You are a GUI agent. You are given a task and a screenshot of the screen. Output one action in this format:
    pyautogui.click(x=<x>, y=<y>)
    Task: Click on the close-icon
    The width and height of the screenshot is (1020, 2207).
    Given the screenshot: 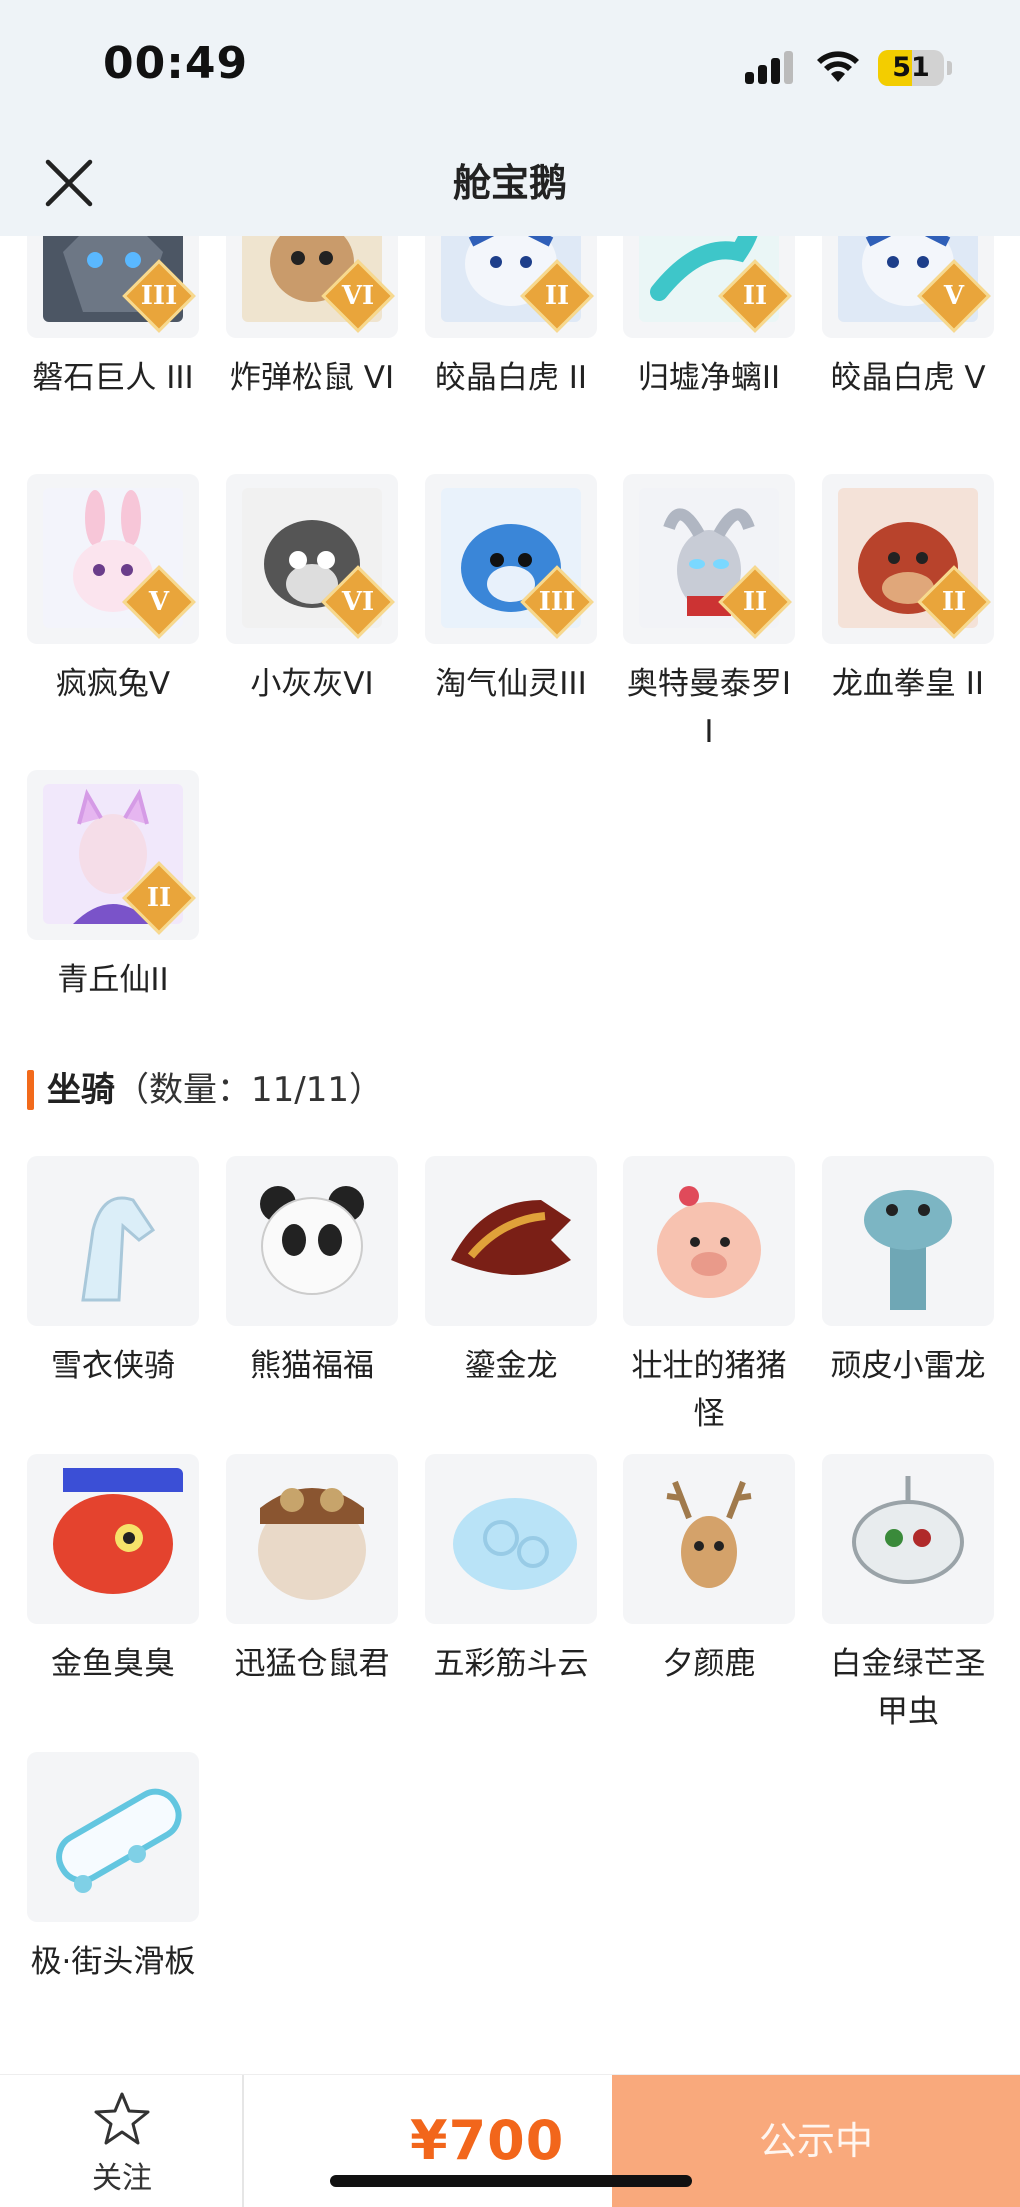 What is the action you would take?
    pyautogui.click(x=69, y=183)
    